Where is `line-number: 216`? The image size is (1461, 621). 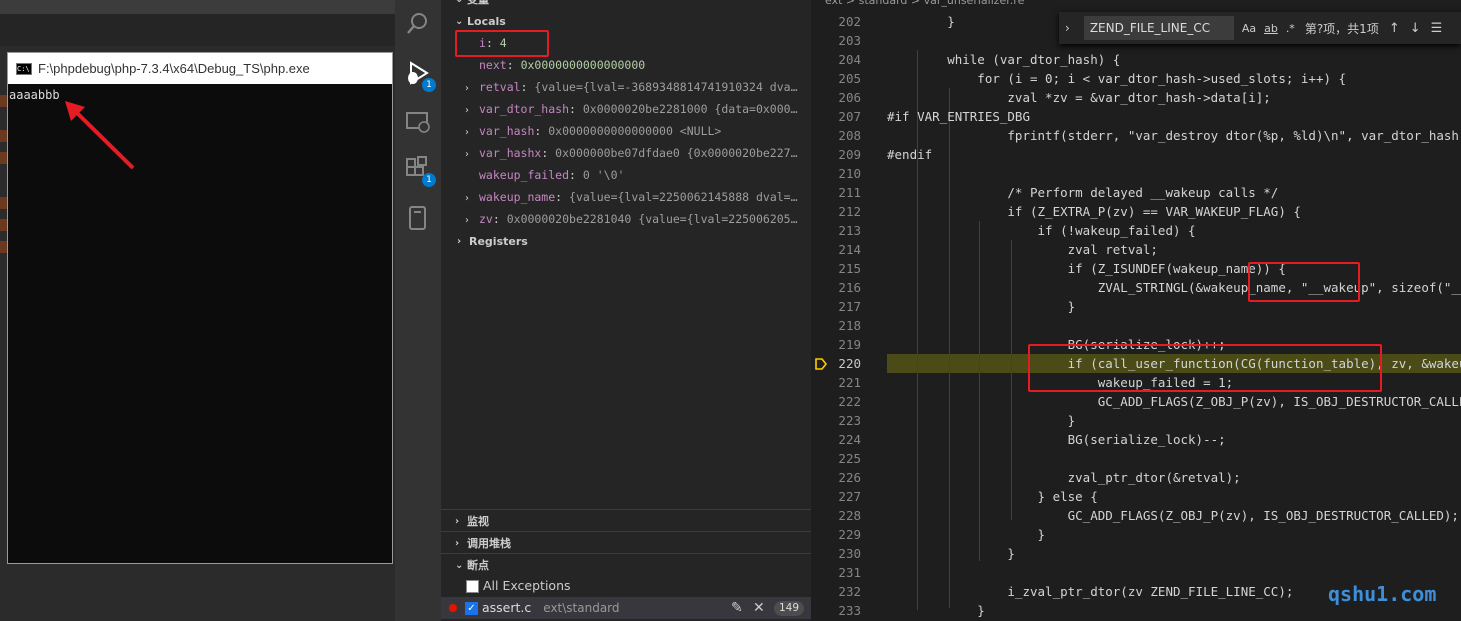
line-number: 216 is located at coordinates (836, 287).